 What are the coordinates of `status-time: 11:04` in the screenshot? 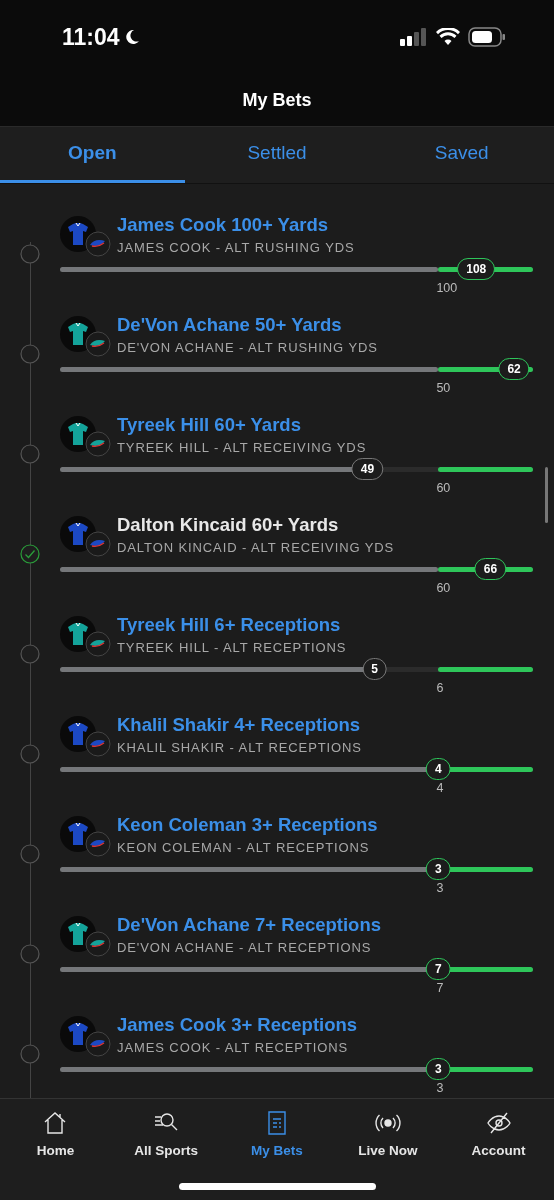 It's located at (91, 37).